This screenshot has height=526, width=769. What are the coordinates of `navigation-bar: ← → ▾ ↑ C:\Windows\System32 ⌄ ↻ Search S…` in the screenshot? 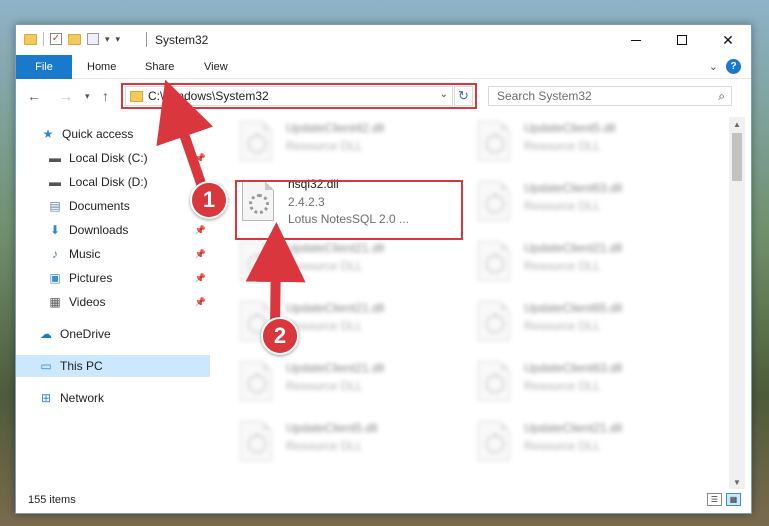 It's located at (383, 96).